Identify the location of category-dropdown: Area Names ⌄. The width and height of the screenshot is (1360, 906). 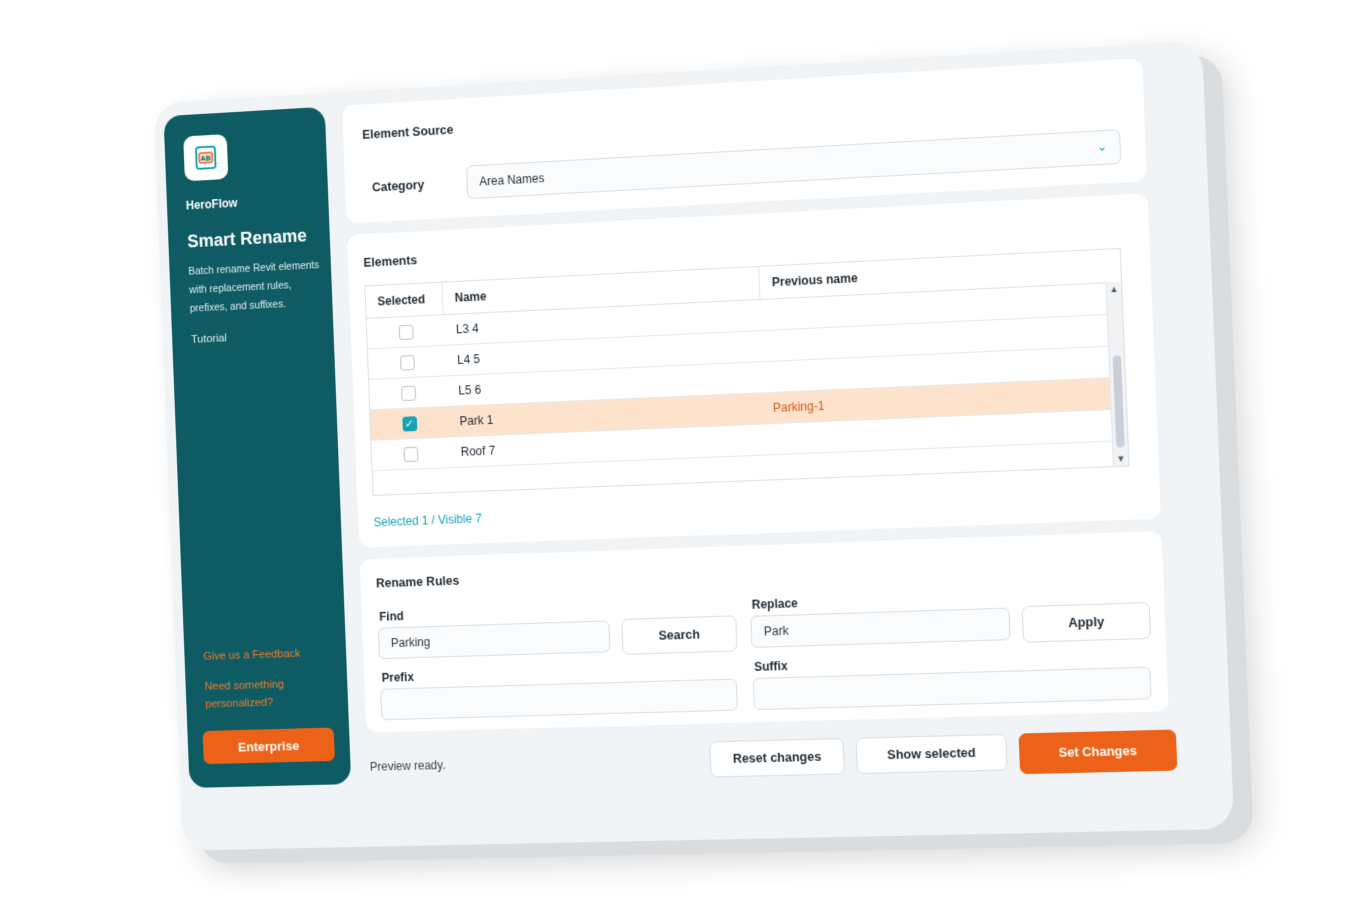
(794, 164).